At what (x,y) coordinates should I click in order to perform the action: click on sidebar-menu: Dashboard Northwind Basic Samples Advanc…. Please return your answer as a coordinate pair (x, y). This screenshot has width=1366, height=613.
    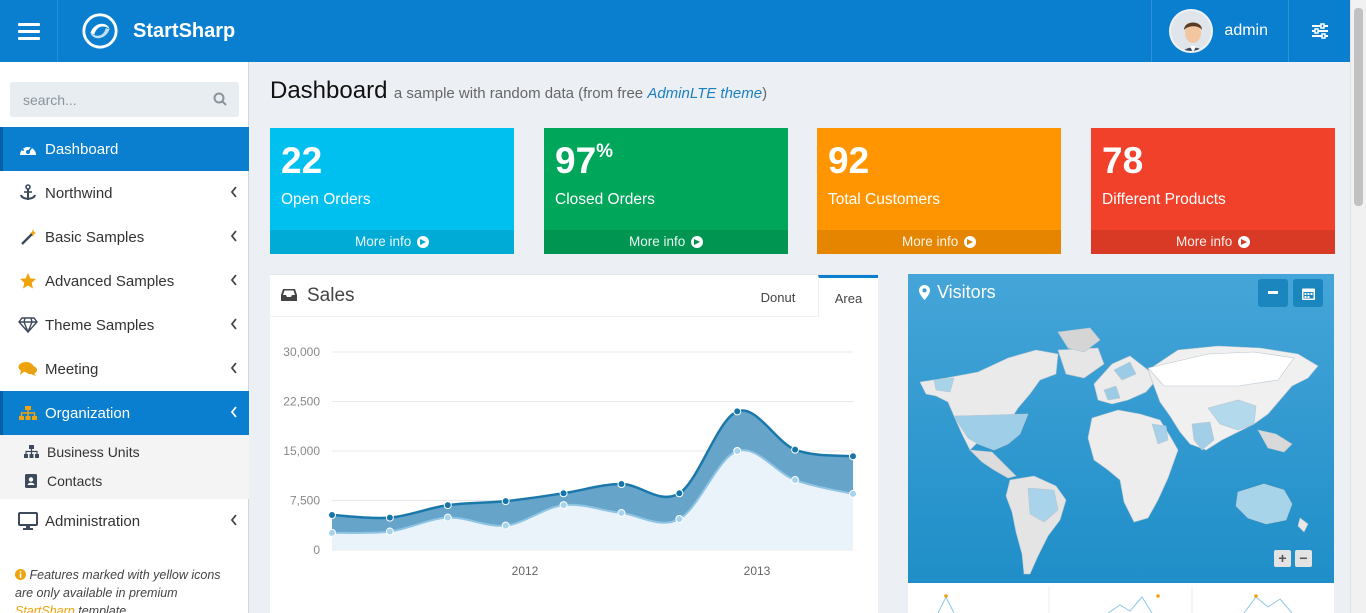
    Looking at the image, I should click on (124, 335).